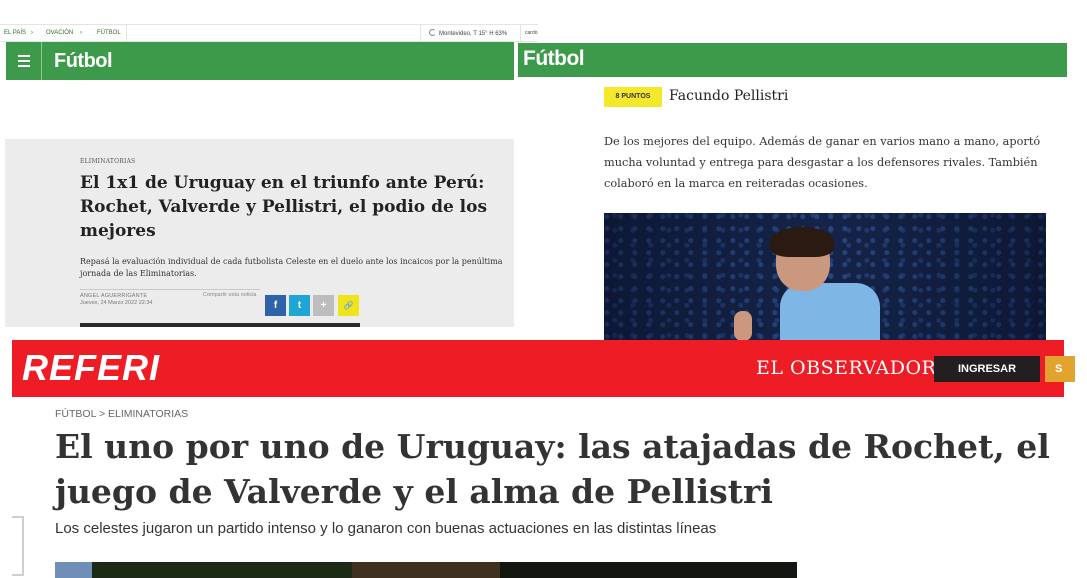 The image size is (1087, 578). I want to click on twitter-share-button: t, so click(299, 305).